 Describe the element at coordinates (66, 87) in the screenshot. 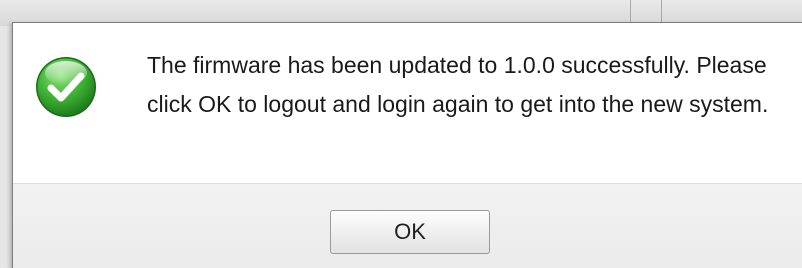

I see `check-icon` at that location.